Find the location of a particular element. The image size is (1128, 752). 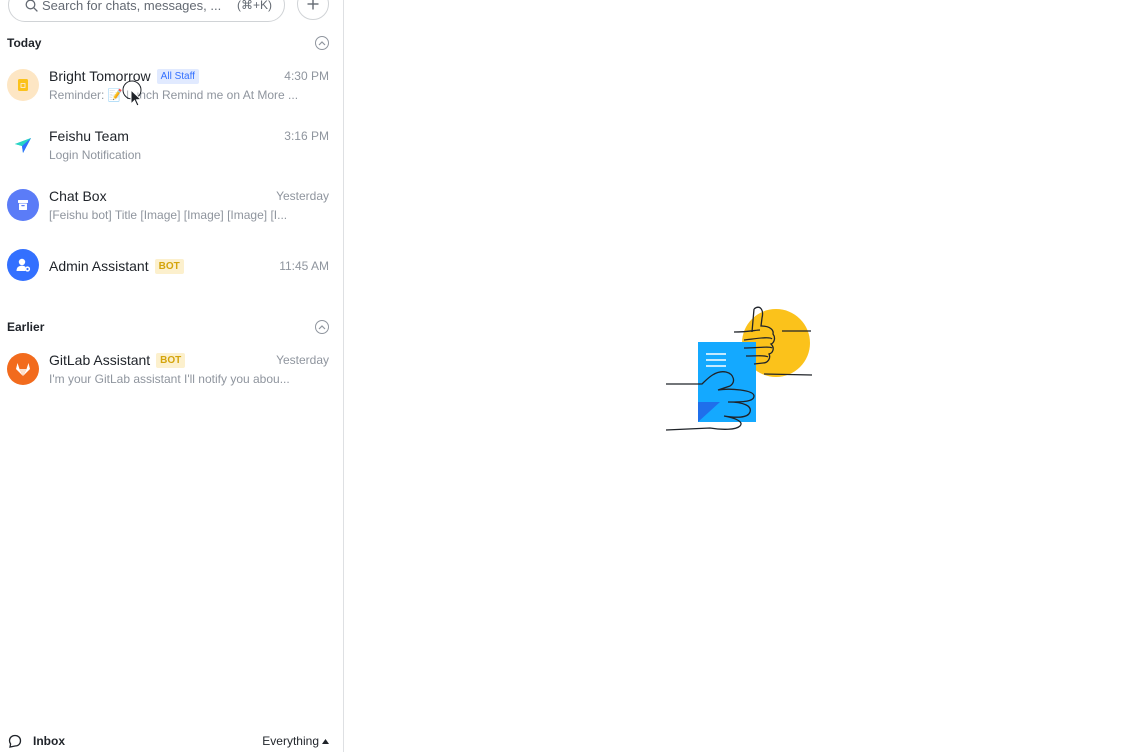

caret-up-icon is located at coordinates (325, 741).